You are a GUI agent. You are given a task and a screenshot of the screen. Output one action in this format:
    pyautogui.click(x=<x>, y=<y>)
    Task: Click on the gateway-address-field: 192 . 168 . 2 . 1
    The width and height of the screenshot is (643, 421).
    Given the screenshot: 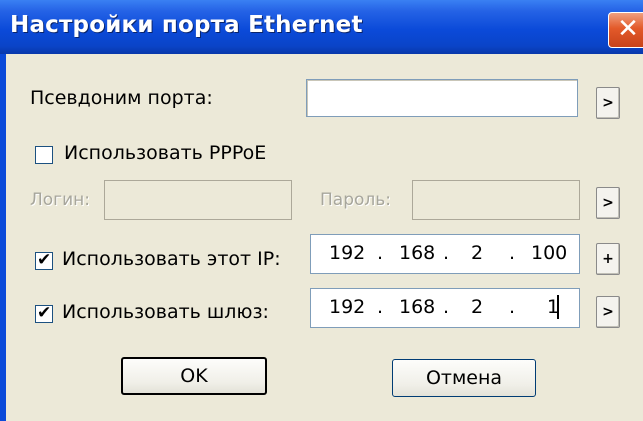 What is the action you would take?
    pyautogui.click(x=445, y=308)
    